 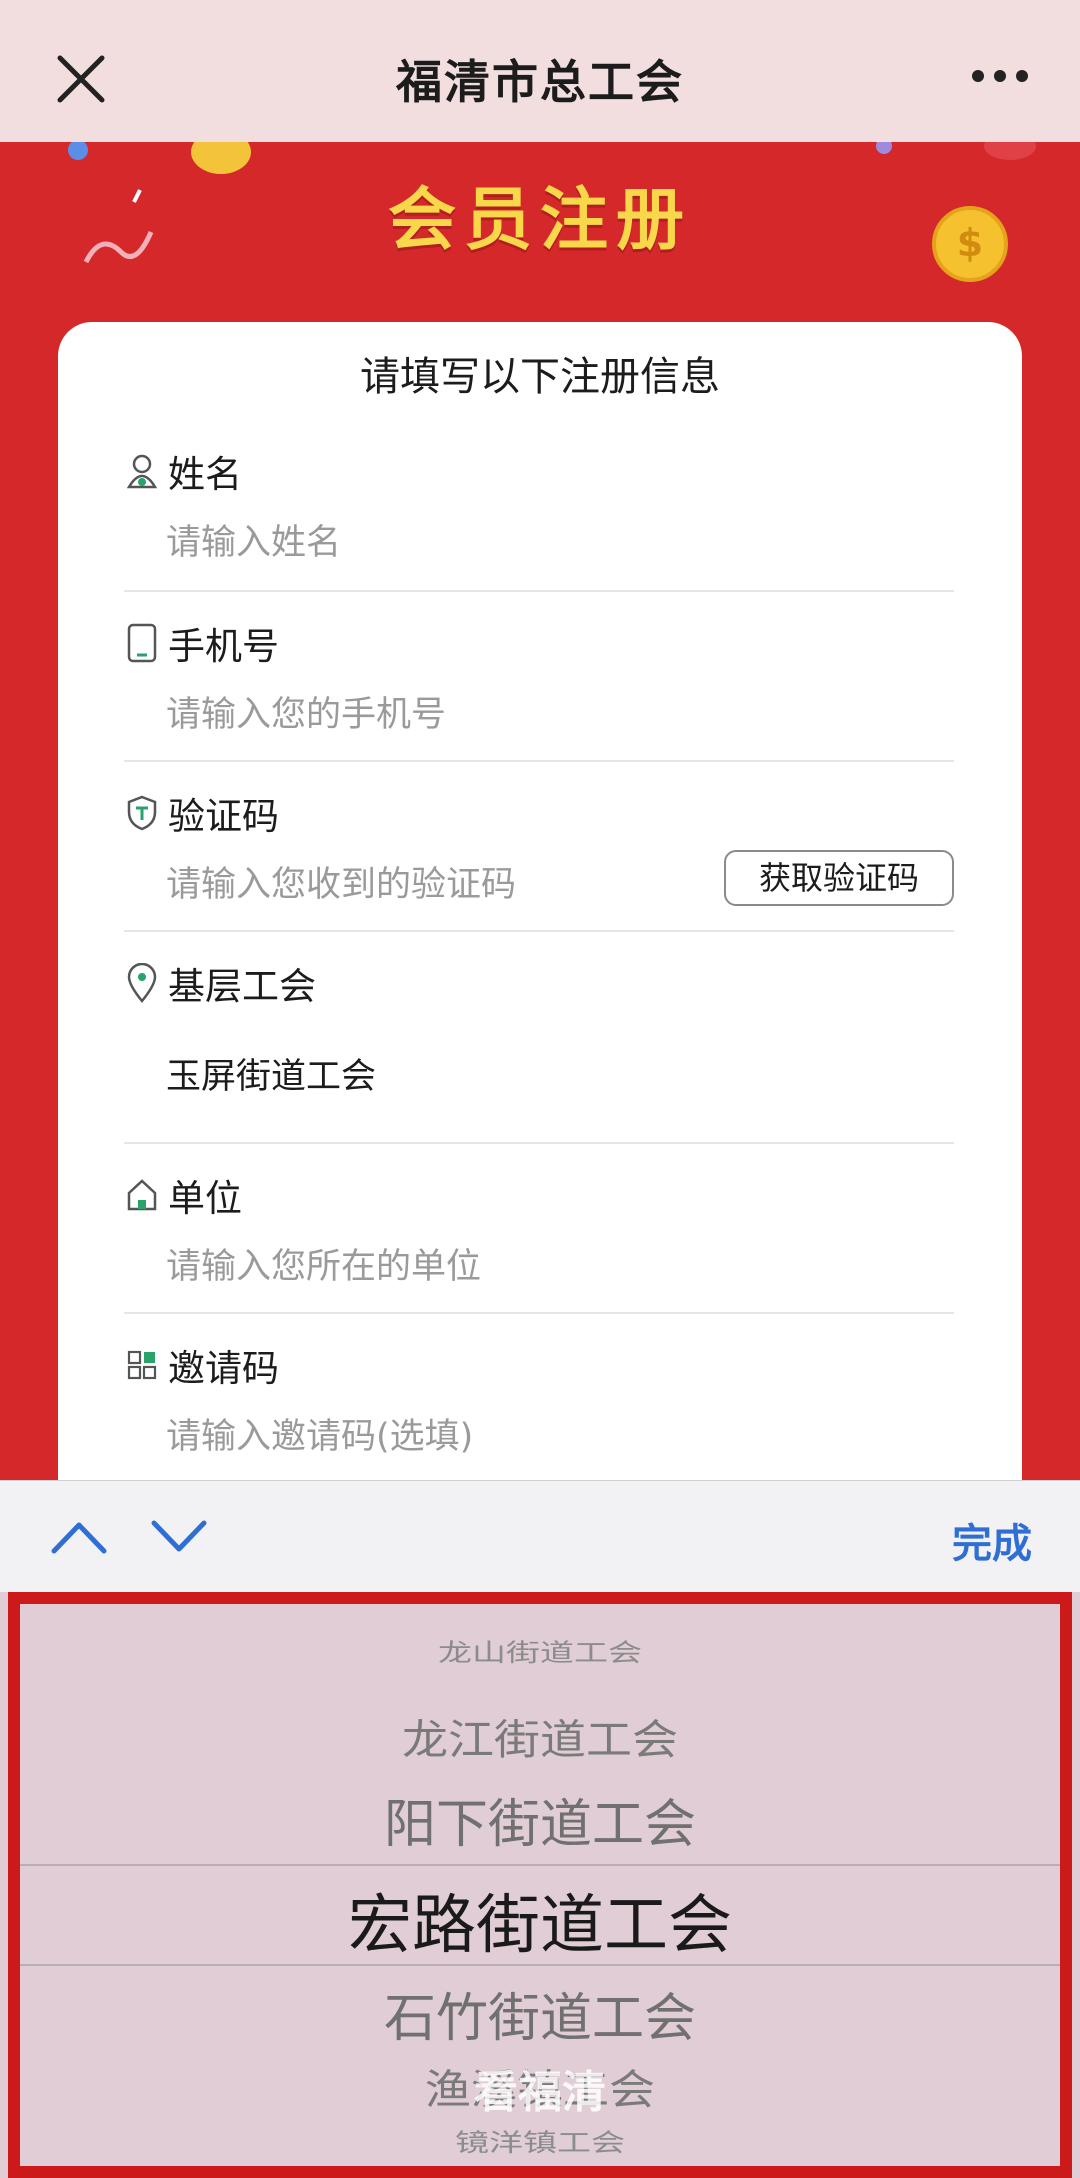 I want to click on home-icon, so click(x=142, y=1195).